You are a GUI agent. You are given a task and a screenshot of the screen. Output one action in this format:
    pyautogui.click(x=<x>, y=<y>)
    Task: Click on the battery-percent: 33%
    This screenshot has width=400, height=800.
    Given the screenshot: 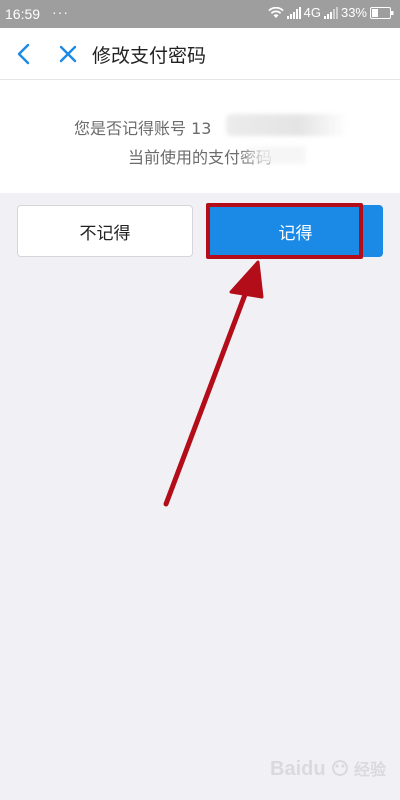 What is the action you would take?
    pyautogui.click(x=353, y=12)
    